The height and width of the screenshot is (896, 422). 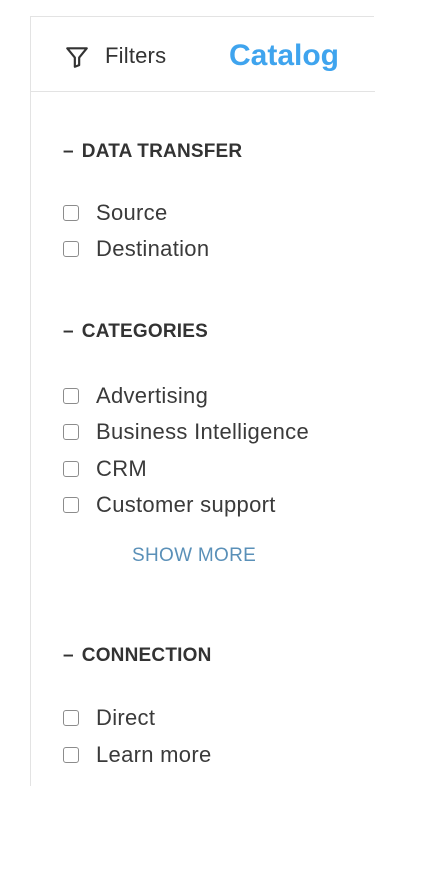 I want to click on filters-header: Filters Catalog, so click(x=203, y=54).